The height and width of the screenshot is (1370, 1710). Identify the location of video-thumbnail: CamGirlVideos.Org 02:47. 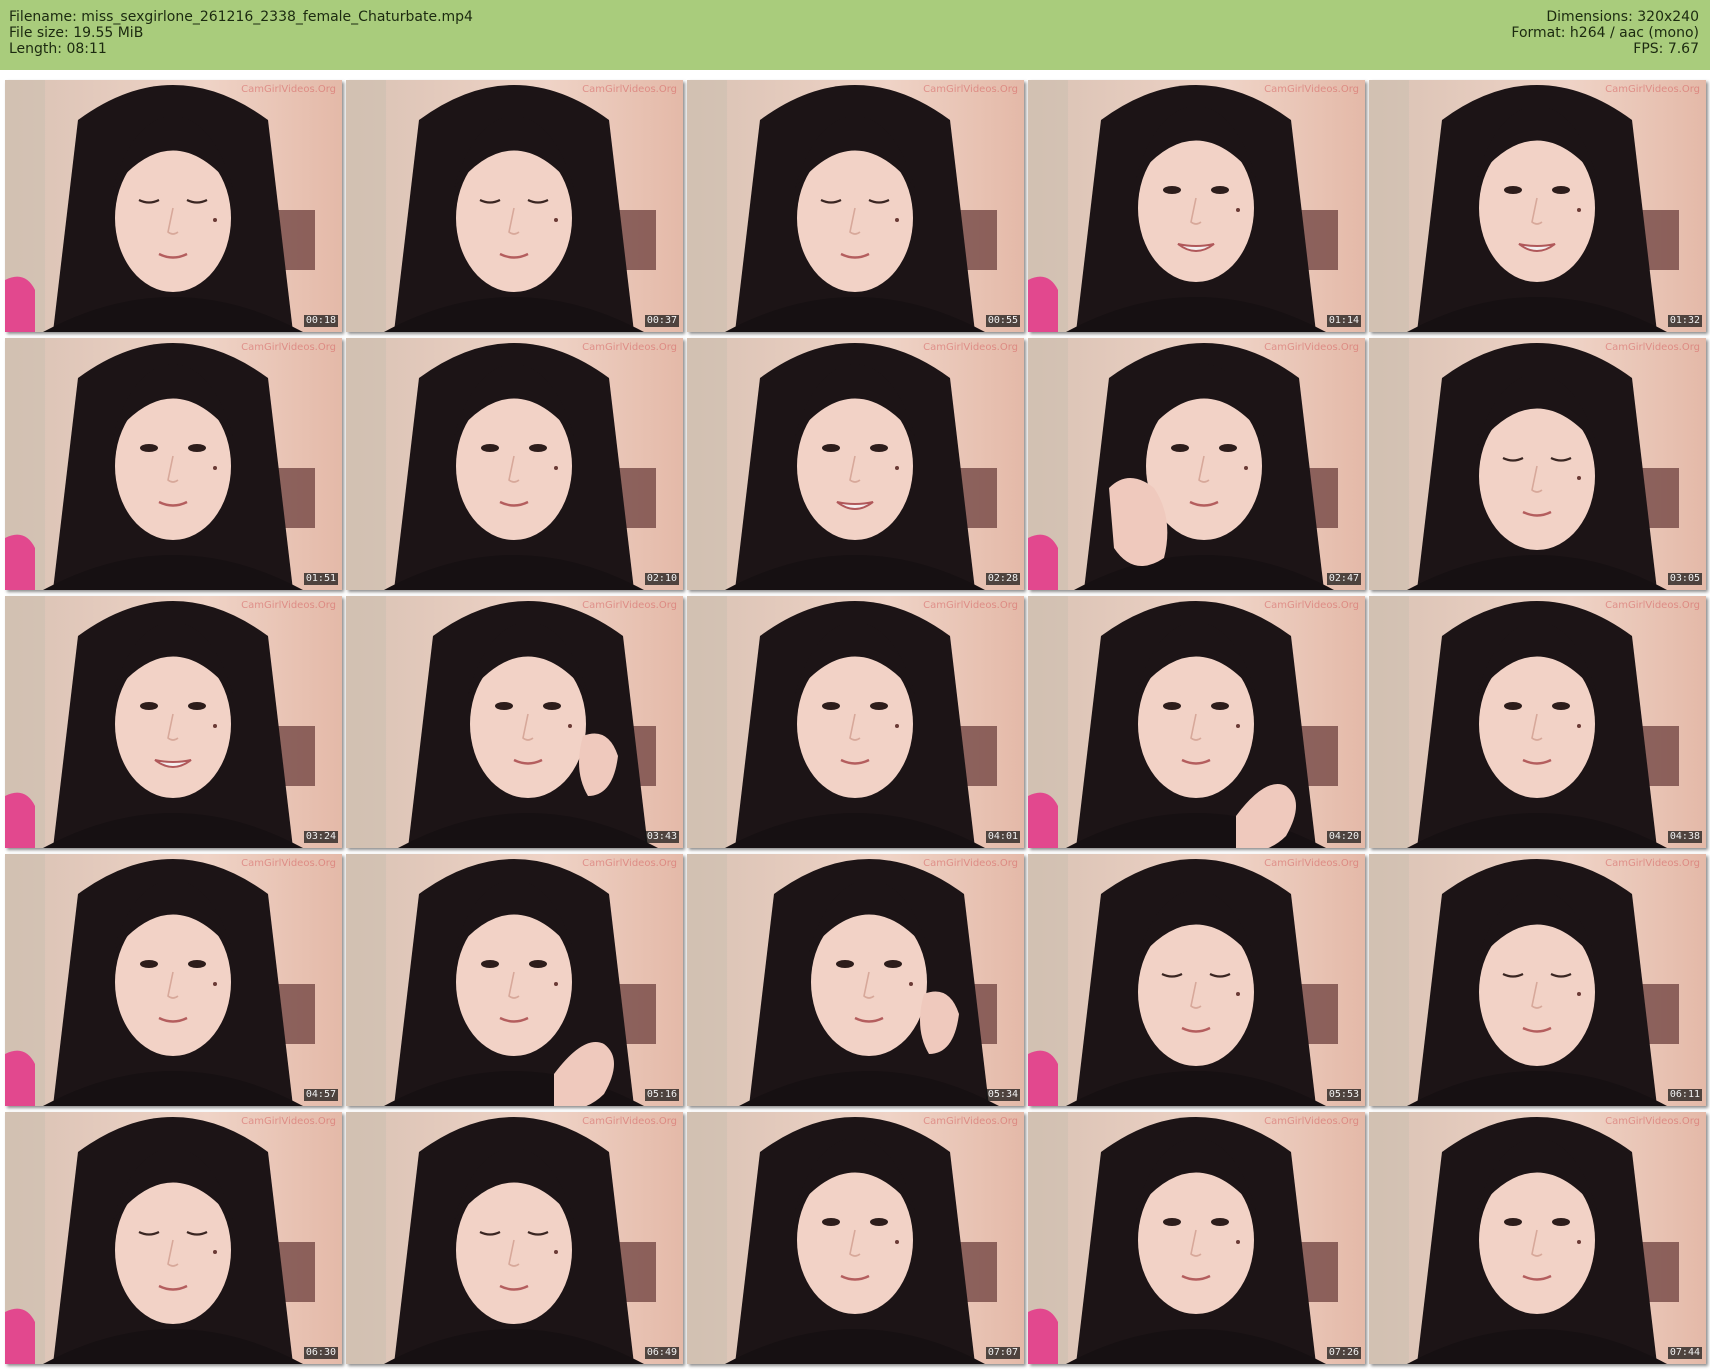
(1196, 464).